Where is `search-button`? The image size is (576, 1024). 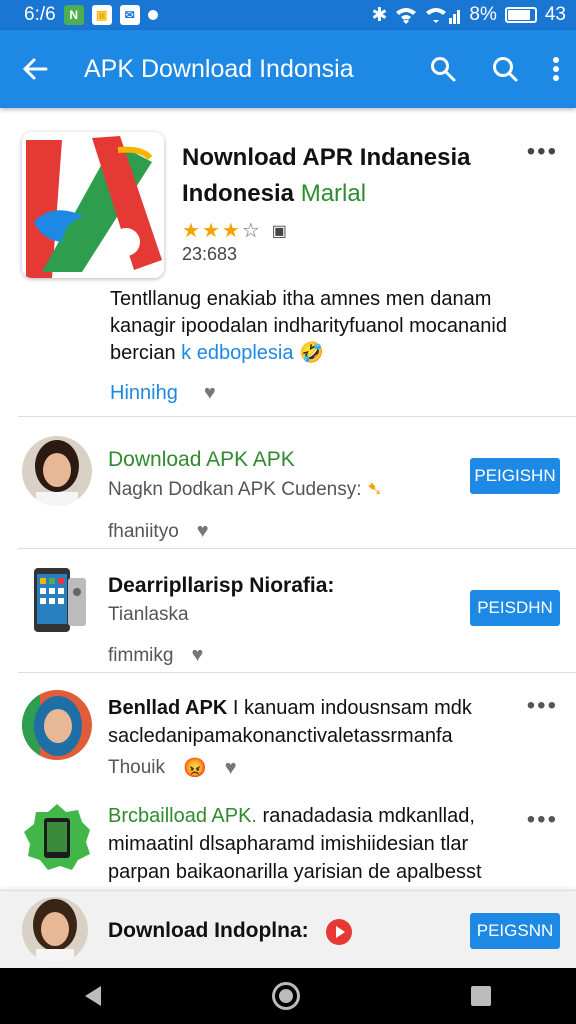
search-button is located at coordinates (443, 69).